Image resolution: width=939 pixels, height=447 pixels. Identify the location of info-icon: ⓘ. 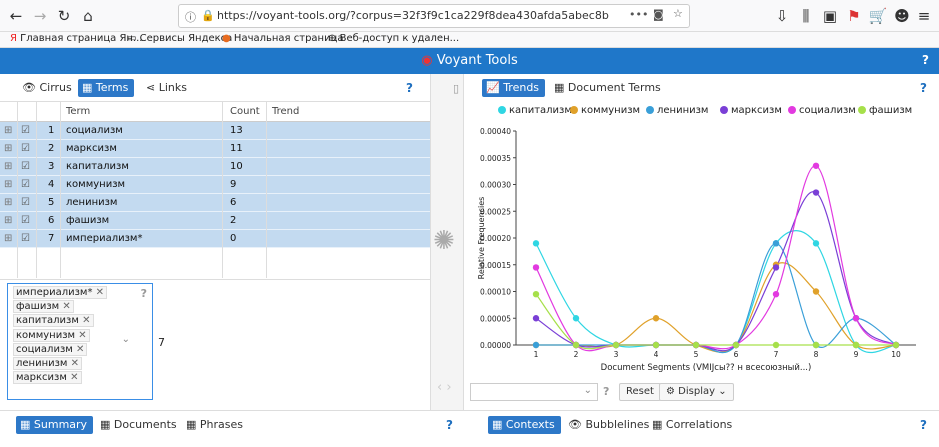
(190, 17).